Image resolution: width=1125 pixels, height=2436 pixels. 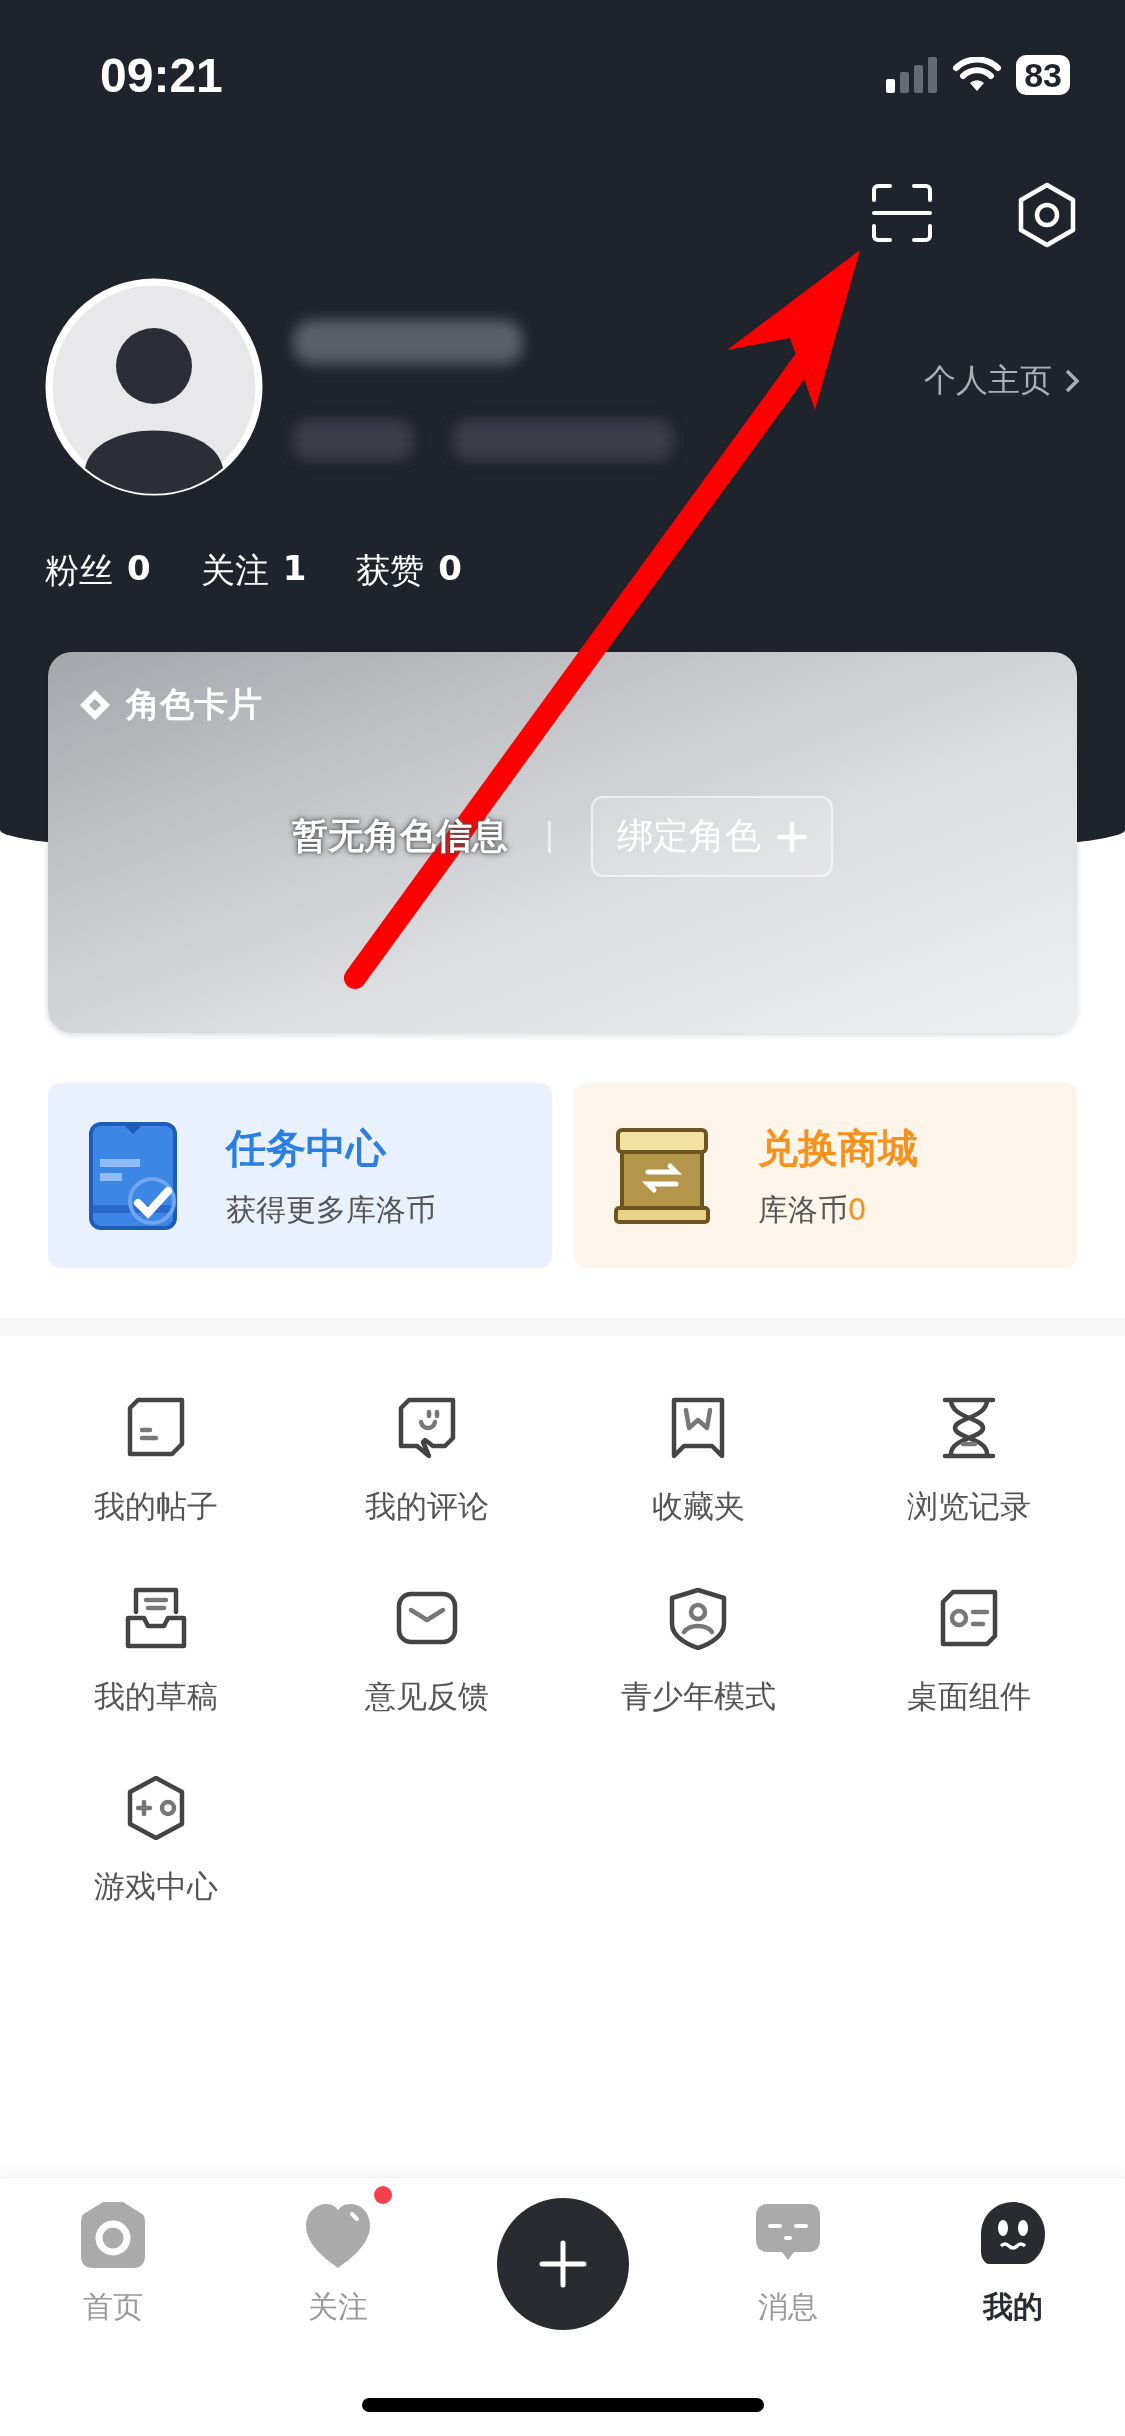 What do you see at coordinates (294, 569) in the screenshot?
I see `stat-value: 1` at bounding box center [294, 569].